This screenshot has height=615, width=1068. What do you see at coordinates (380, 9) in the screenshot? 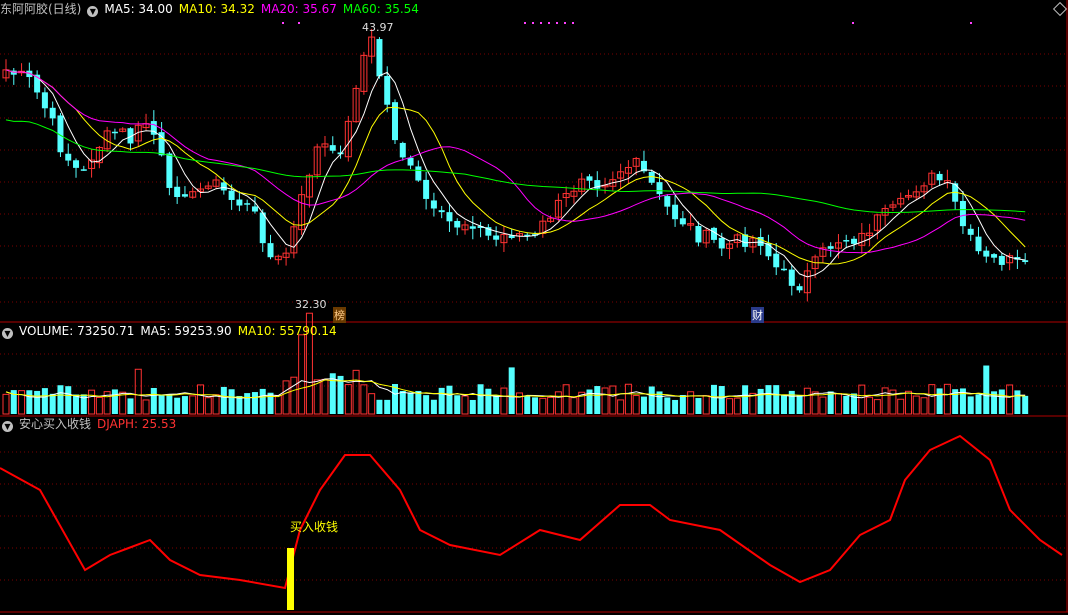
I see `ma60-legend: MA60: 35.54` at bounding box center [380, 9].